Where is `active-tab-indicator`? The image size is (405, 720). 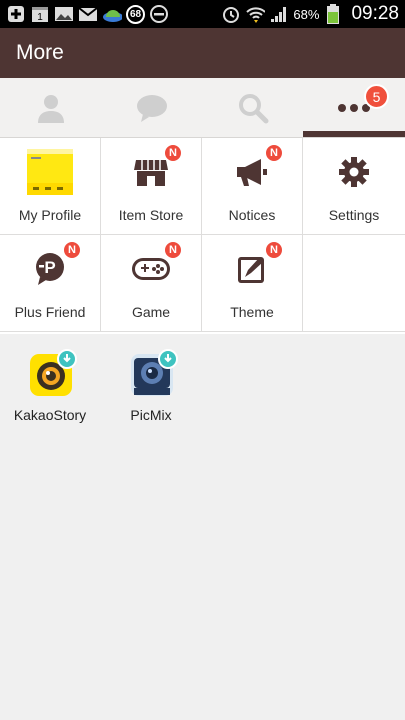
active-tab-indicator is located at coordinates (354, 134).